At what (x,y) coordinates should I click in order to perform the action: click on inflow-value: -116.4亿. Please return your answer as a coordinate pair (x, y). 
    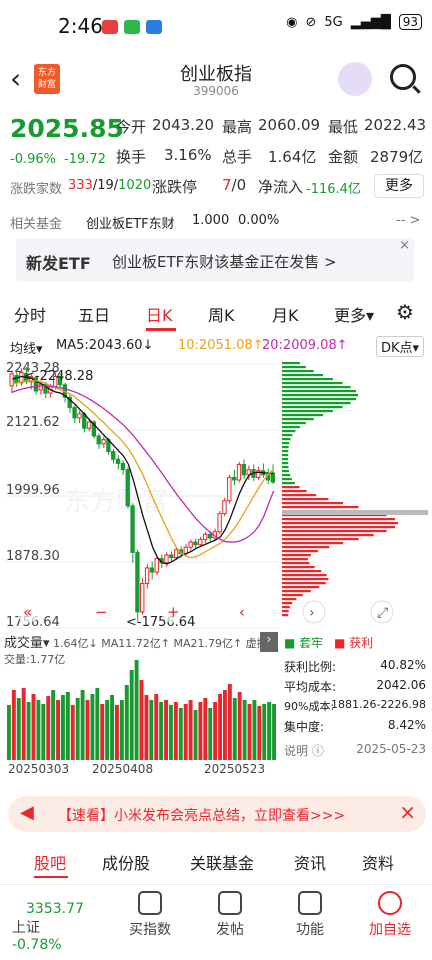
    Looking at the image, I should click on (333, 189).